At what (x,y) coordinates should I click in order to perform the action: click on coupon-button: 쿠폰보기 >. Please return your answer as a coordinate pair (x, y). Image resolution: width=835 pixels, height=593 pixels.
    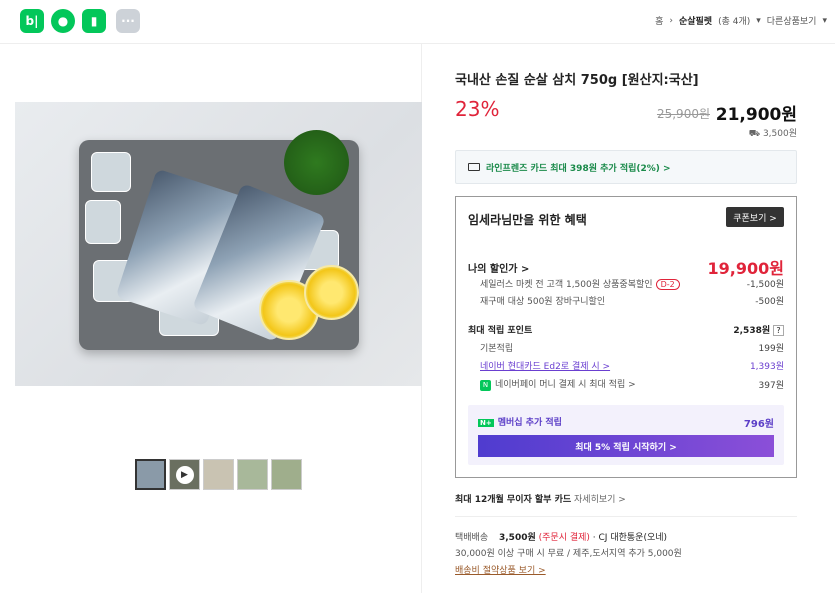
    Looking at the image, I should click on (755, 217).